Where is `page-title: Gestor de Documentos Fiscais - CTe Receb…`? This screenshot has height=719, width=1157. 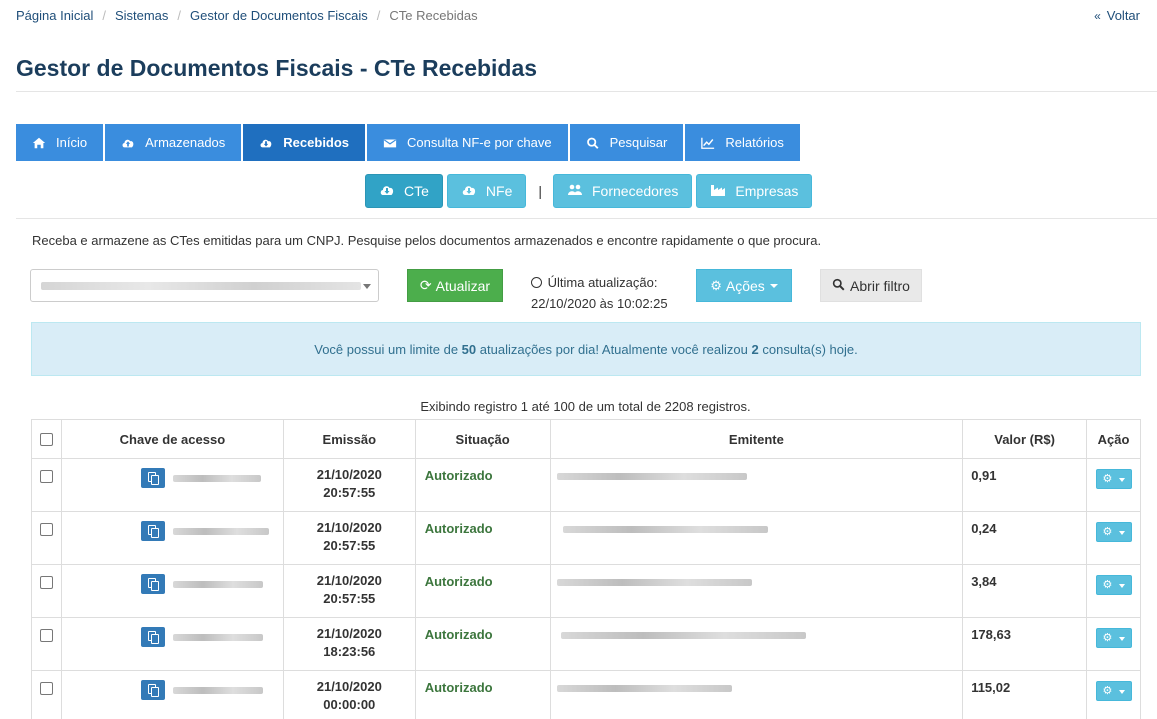 page-title: Gestor de Documentos Fiscais - CTe Receb… is located at coordinates (277, 68).